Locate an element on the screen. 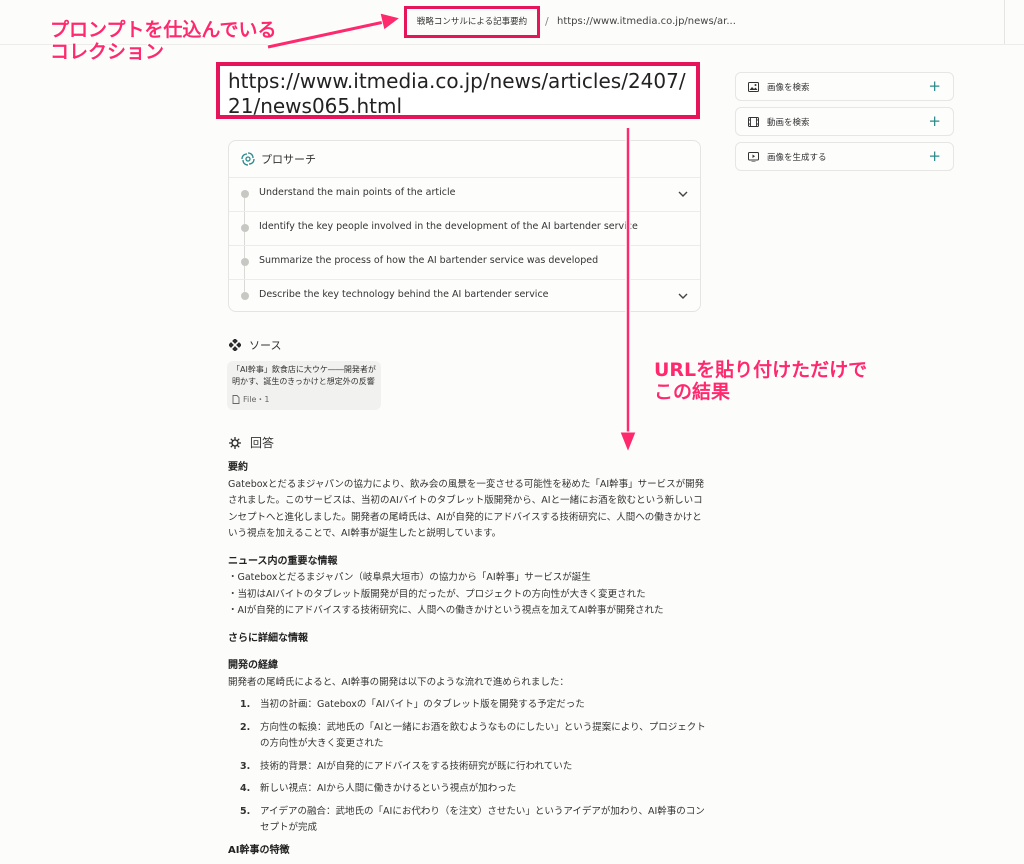 Image resolution: width=1024 pixels, height=864 pixels. generate-image-icon is located at coordinates (753, 156).